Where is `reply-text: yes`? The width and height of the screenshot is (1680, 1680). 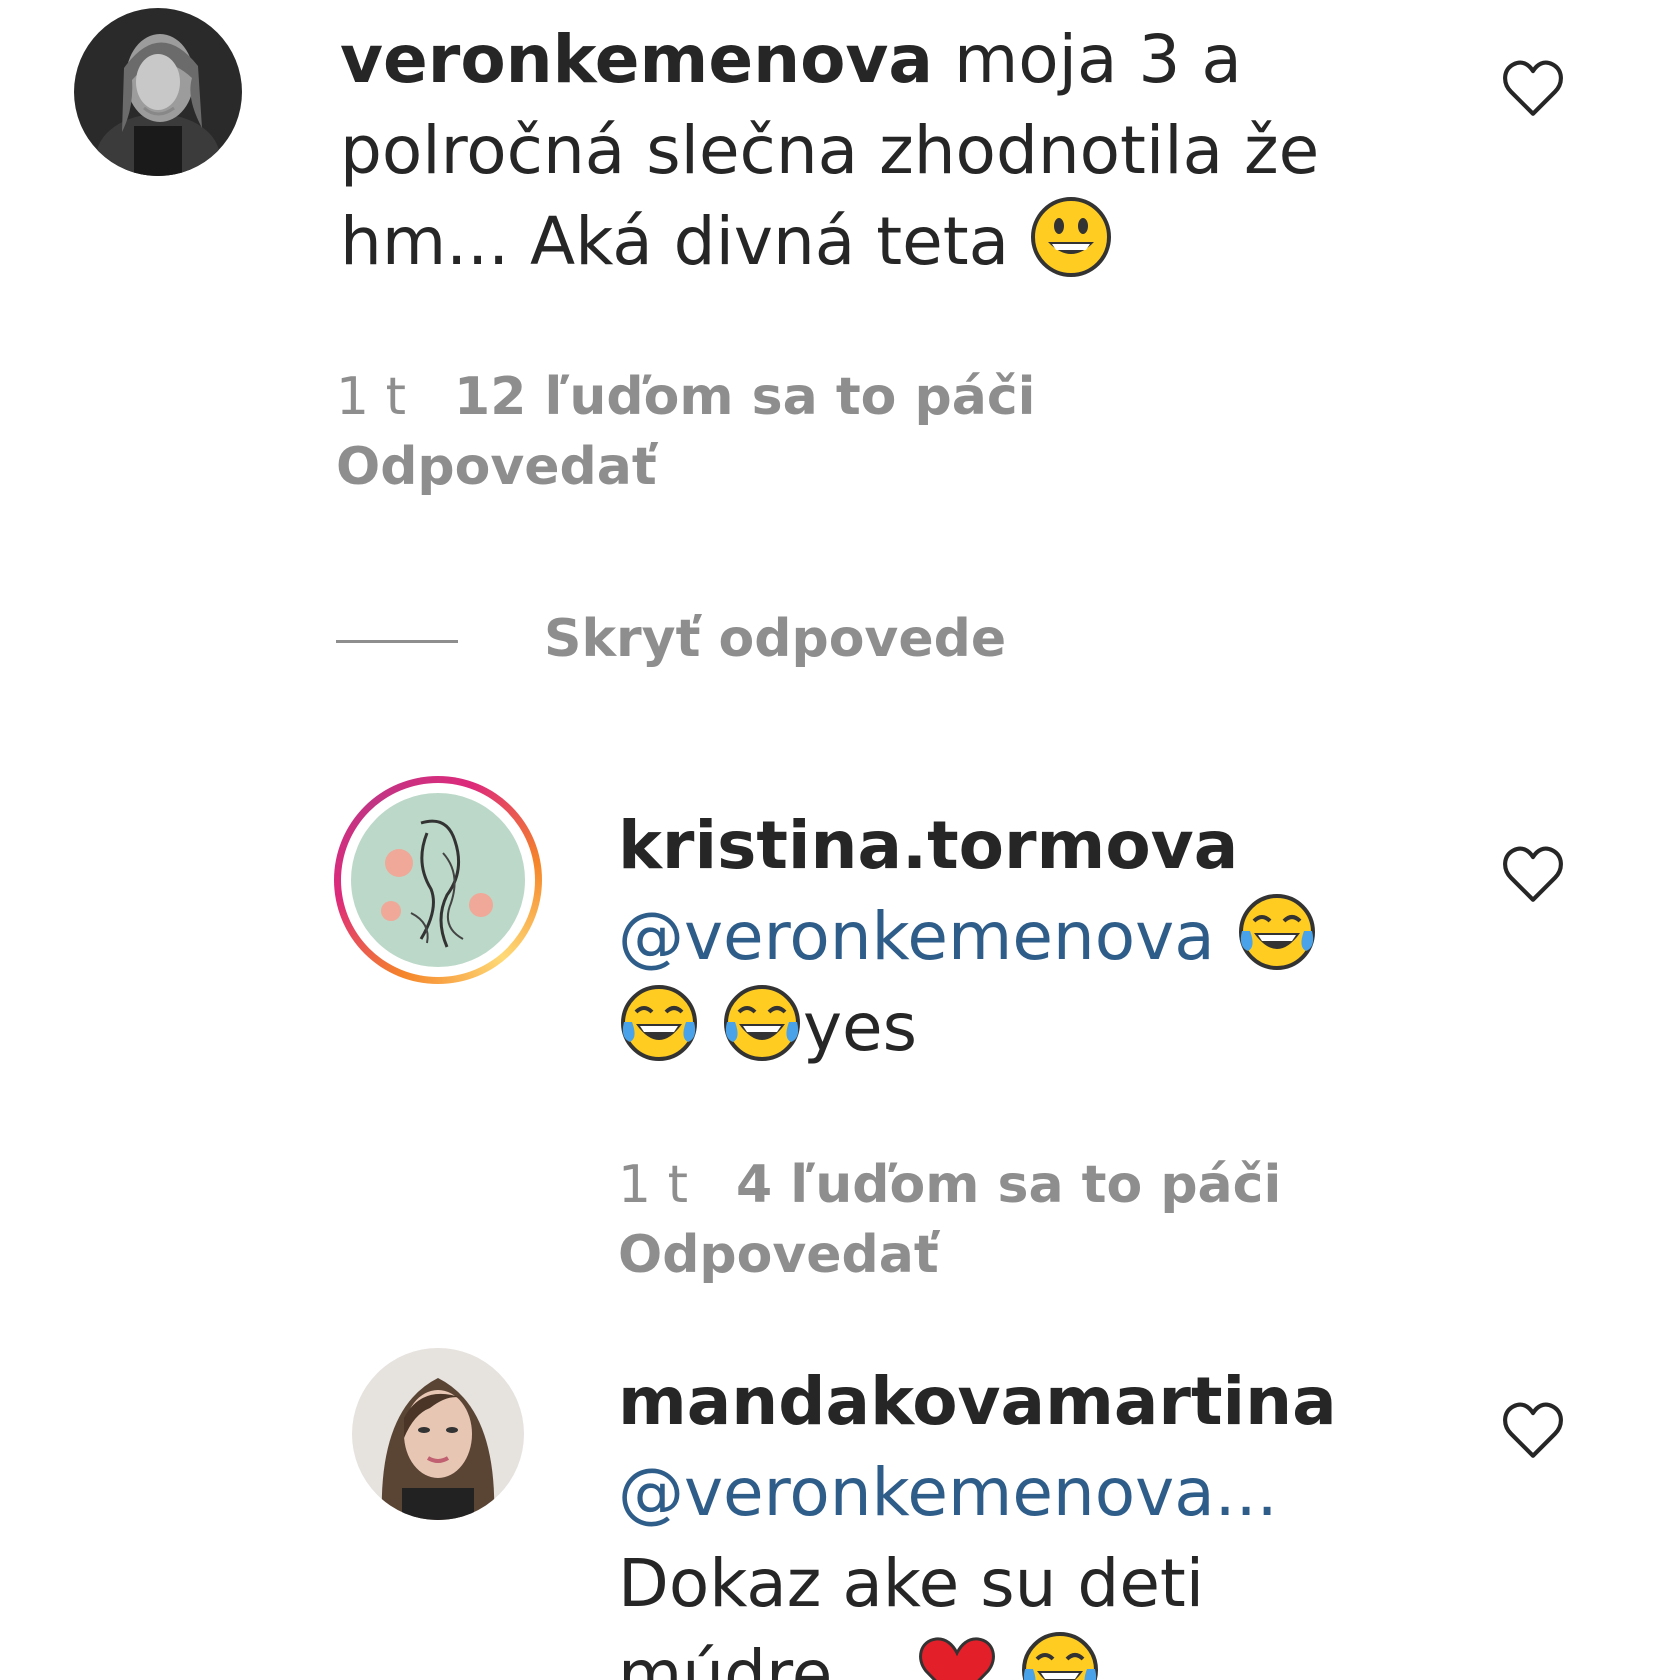 reply-text: yes is located at coordinates (860, 1027).